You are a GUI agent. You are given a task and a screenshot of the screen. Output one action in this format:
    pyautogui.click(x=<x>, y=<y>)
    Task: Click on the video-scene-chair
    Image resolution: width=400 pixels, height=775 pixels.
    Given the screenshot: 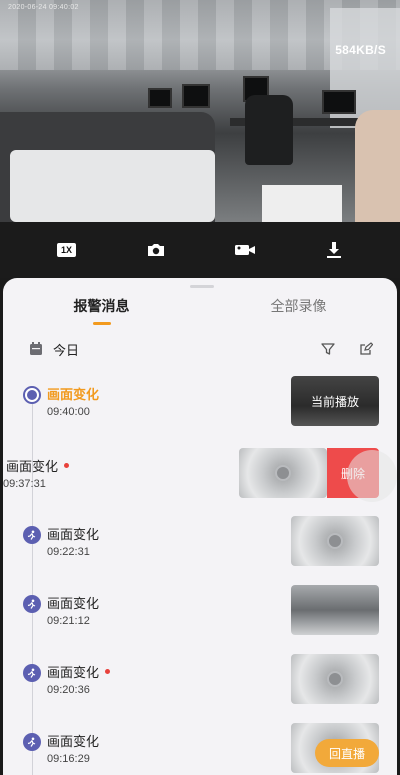 What is the action you would take?
    pyautogui.click(x=269, y=130)
    